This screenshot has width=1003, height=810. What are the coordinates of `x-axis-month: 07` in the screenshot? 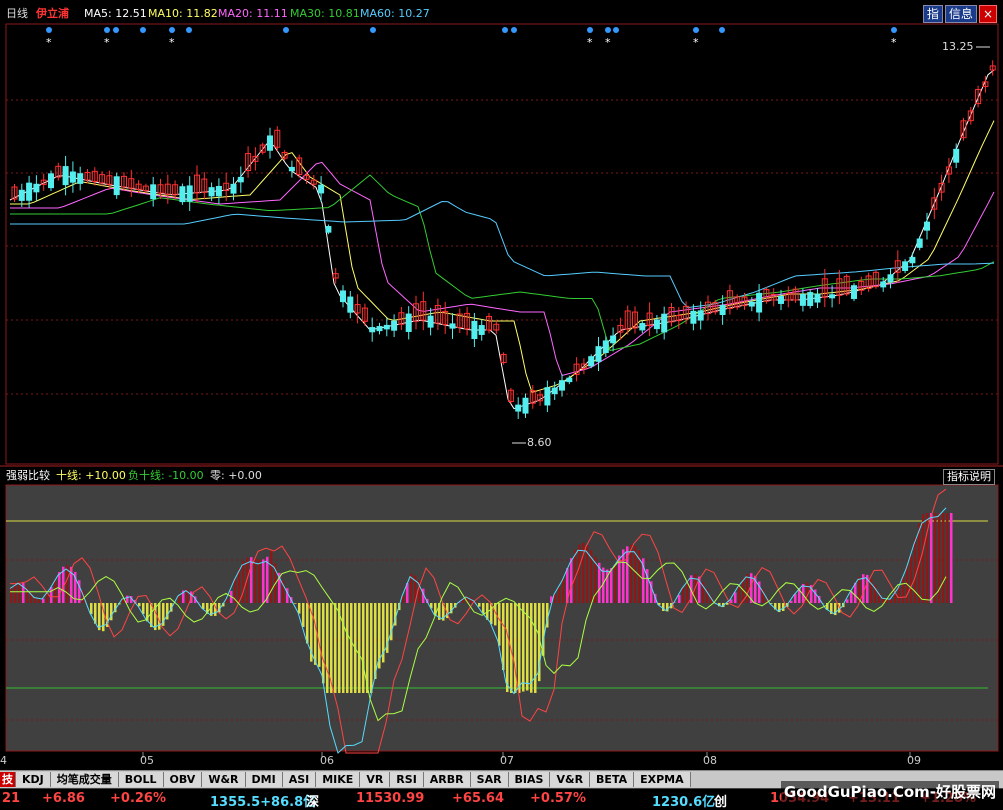 It's located at (507, 760).